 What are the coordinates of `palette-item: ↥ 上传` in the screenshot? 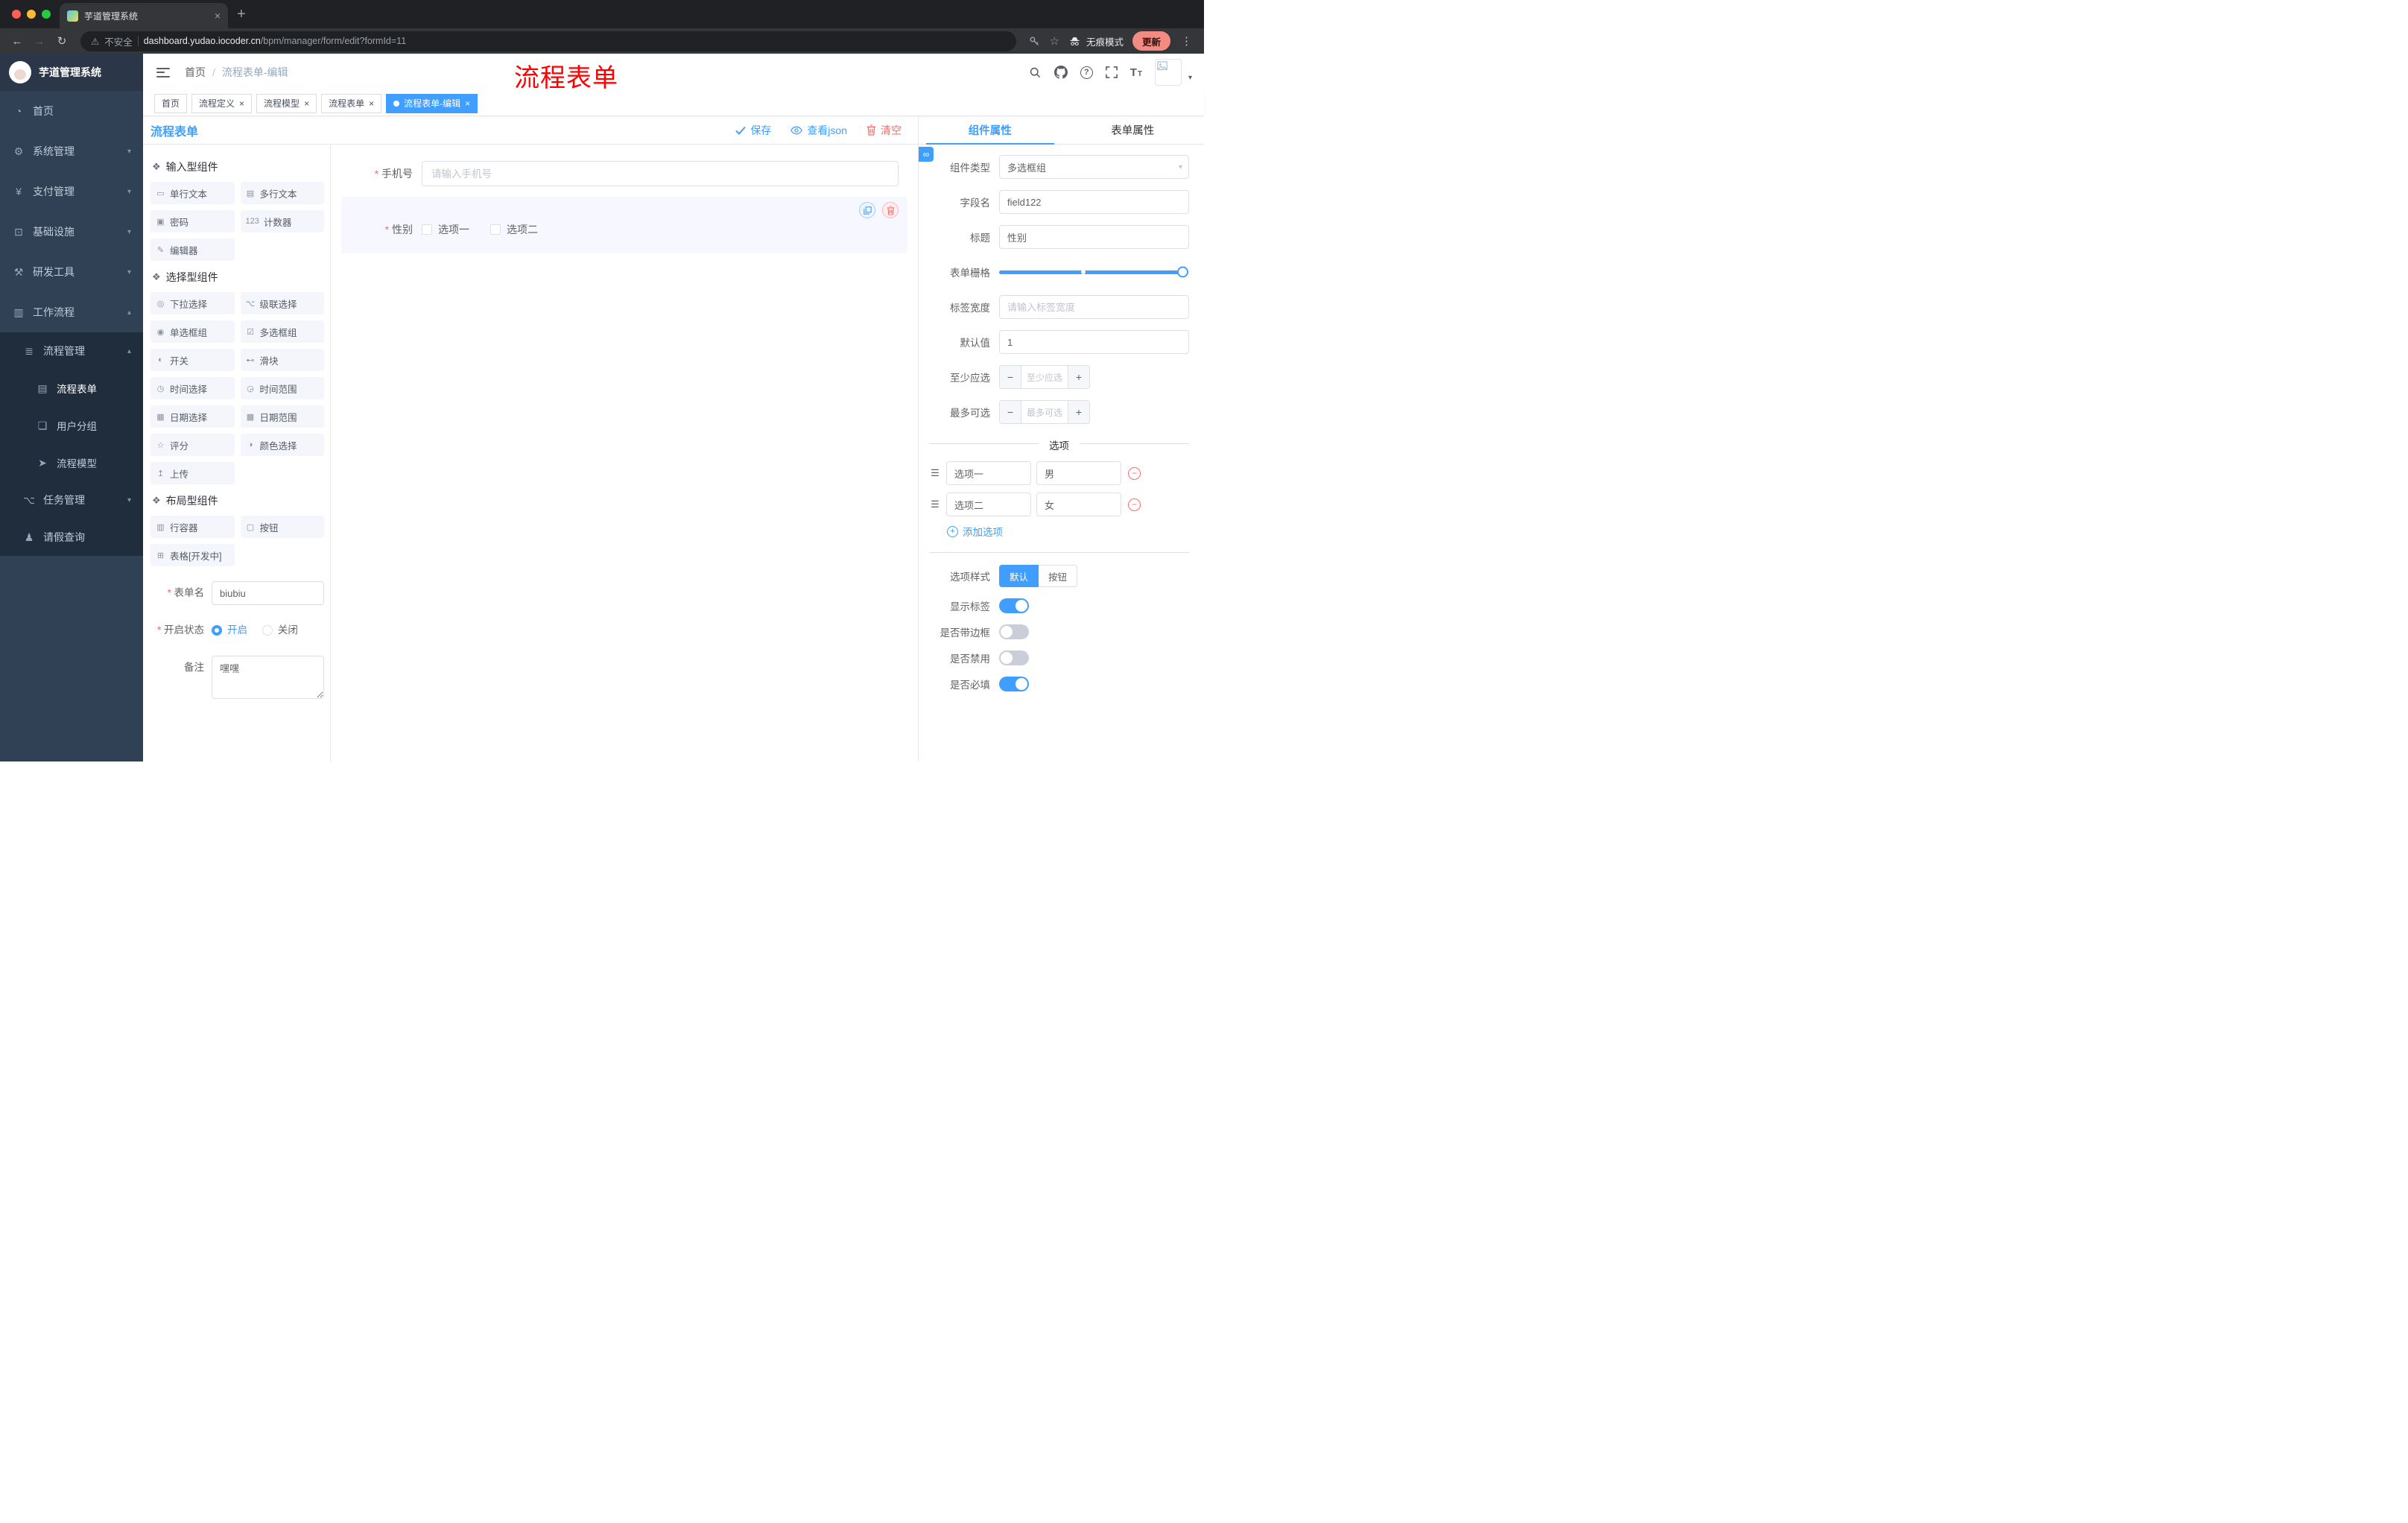 It's located at (192, 473).